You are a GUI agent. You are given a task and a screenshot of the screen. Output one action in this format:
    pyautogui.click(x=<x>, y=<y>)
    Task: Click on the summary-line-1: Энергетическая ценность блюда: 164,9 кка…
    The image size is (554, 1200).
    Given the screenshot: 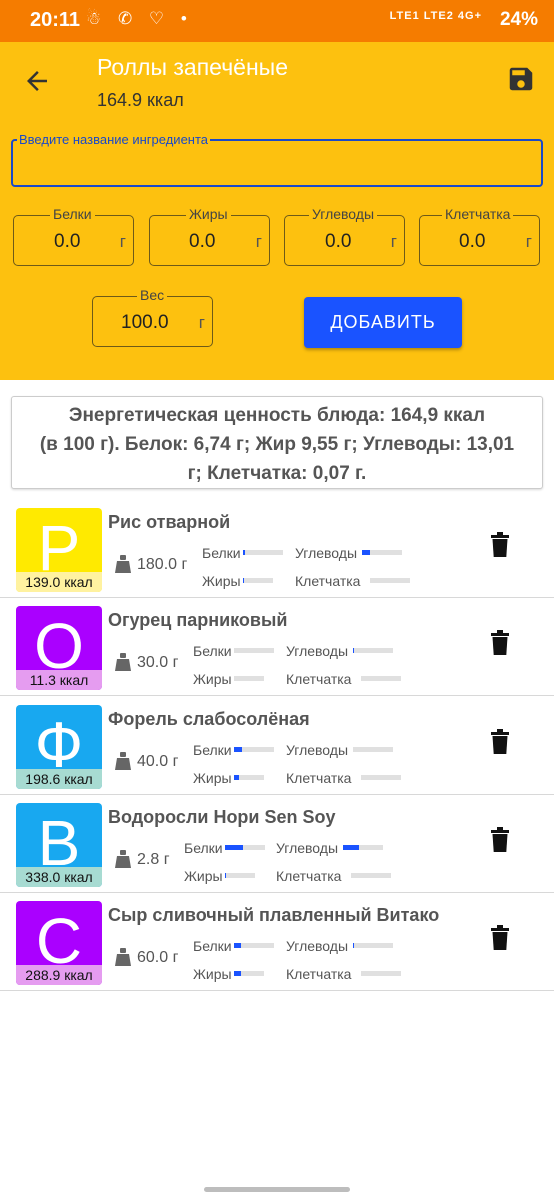 What is the action you would take?
    pyautogui.click(x=277, y=415)
    